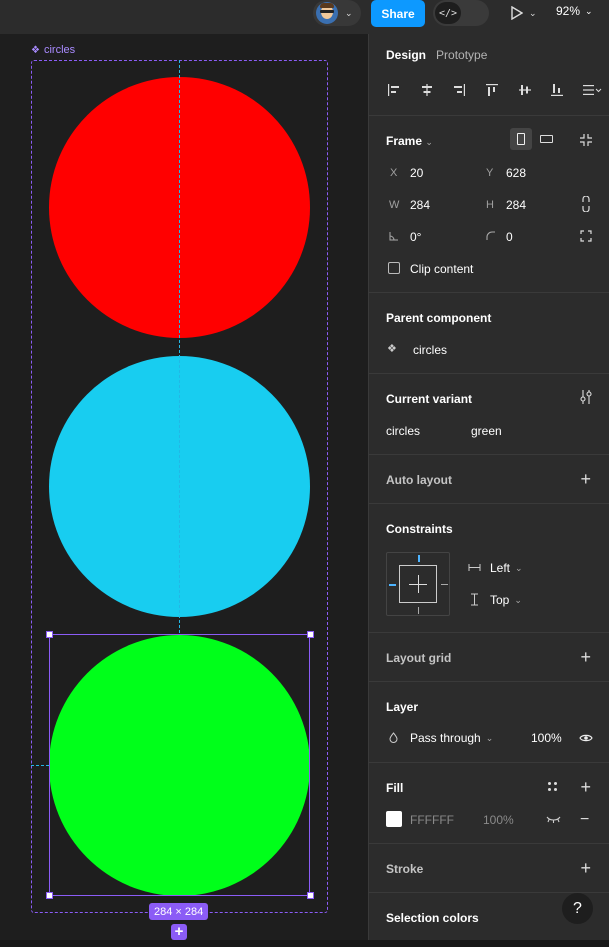 The width and height of the screenshot is (609, 947). I want to click on layer-title: Layer, so click(402, 707).